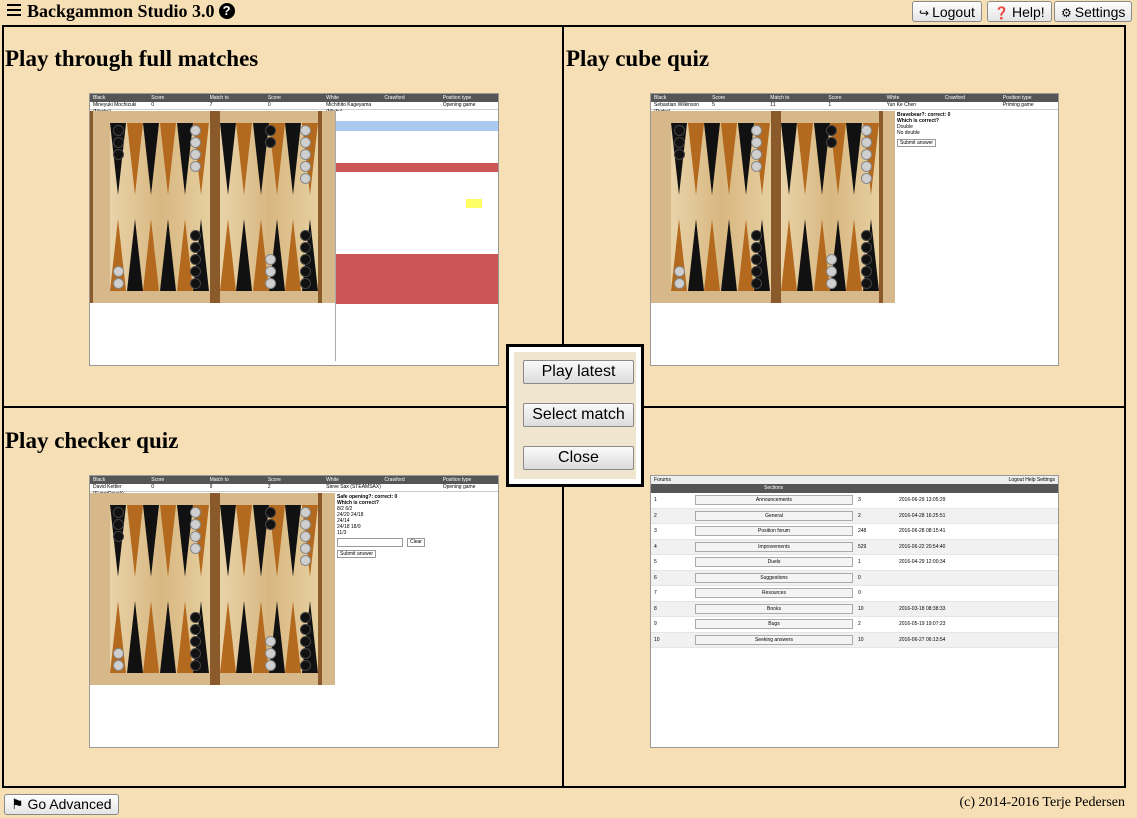 The height and width of the screenshot is (818, 1137). Describe the element at coordinates (917, 143) in the screenshot. I see `cube-submit-button: Submit answer` at that location.